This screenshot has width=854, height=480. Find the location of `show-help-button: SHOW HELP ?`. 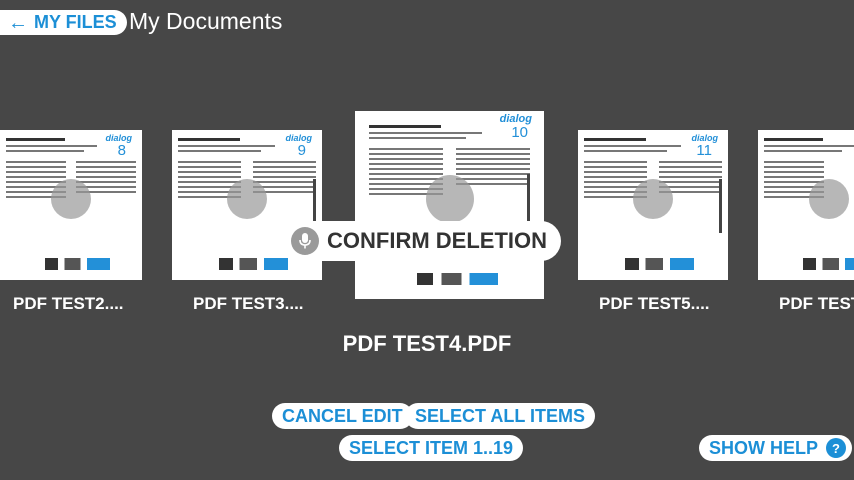

show-help-button: SHOW HELP ? is located at coordinates (776, 448).